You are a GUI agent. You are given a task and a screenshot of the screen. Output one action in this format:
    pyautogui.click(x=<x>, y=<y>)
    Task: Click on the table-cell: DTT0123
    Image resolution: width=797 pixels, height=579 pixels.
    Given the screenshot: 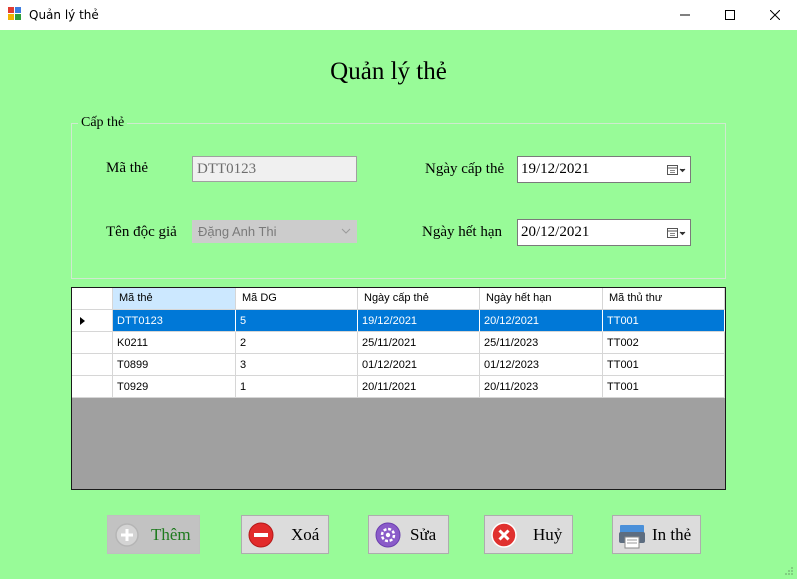 What is the action you would take?
    pyautogui.click(x=174, y=321)
    